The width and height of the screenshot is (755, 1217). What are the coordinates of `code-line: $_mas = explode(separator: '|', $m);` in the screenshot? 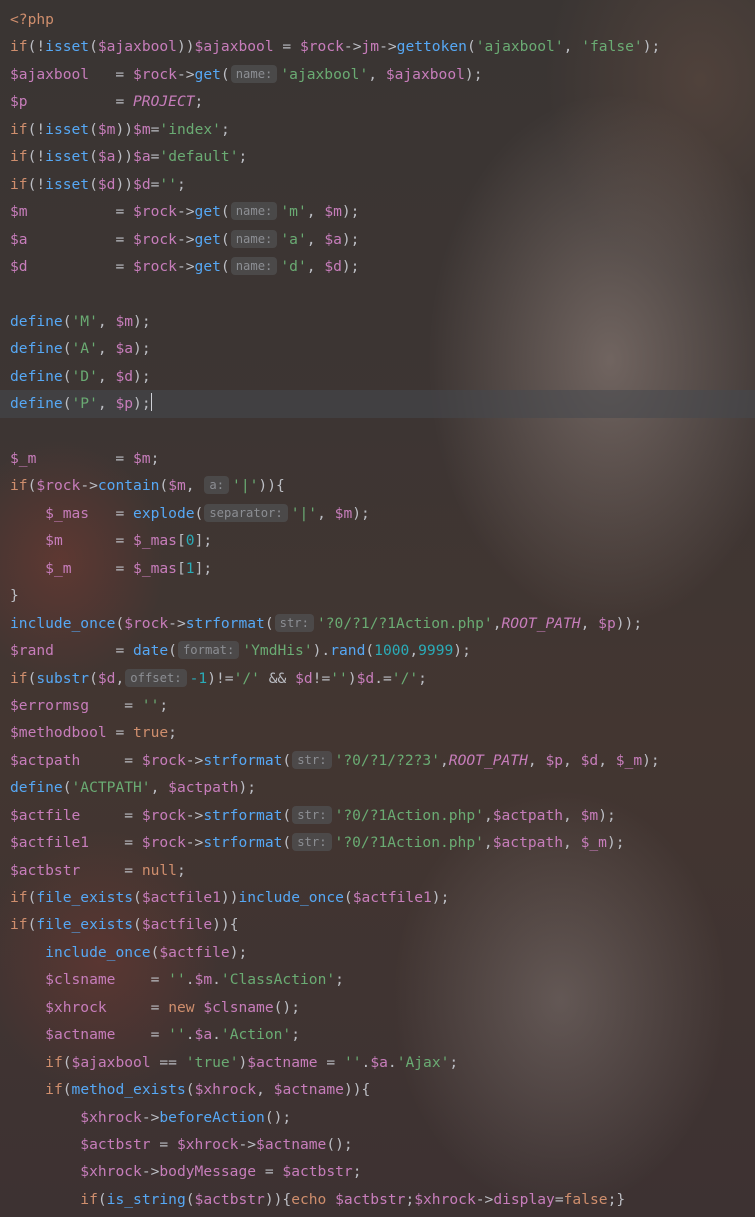 It's located at (382, 513).